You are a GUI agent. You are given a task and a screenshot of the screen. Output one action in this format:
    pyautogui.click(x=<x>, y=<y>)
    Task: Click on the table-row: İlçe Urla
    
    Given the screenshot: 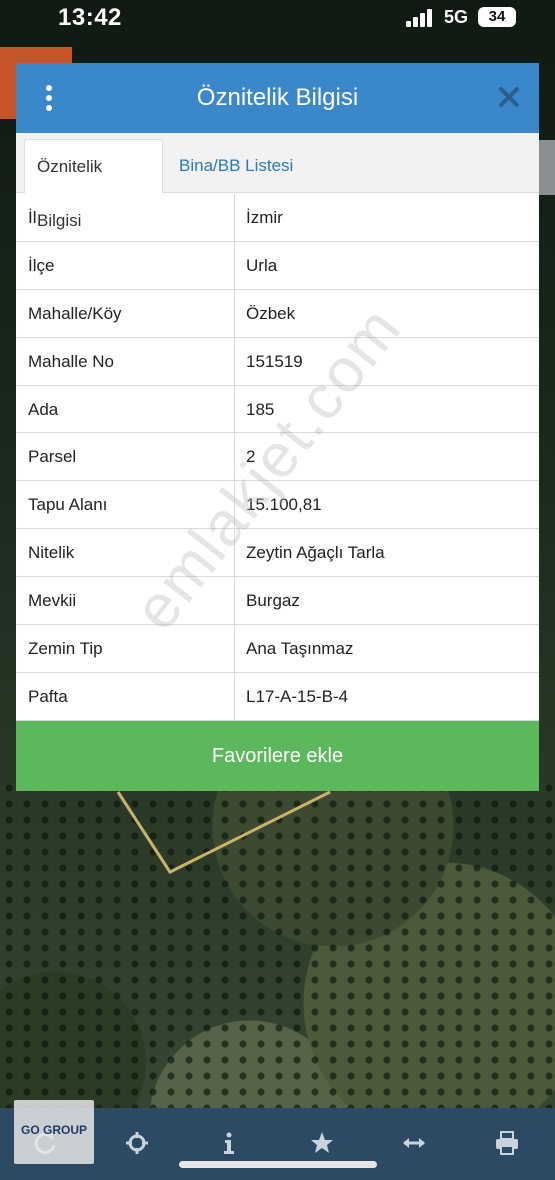 What is the action you would take?
    pyautogui.click(x=277, y=265)
    